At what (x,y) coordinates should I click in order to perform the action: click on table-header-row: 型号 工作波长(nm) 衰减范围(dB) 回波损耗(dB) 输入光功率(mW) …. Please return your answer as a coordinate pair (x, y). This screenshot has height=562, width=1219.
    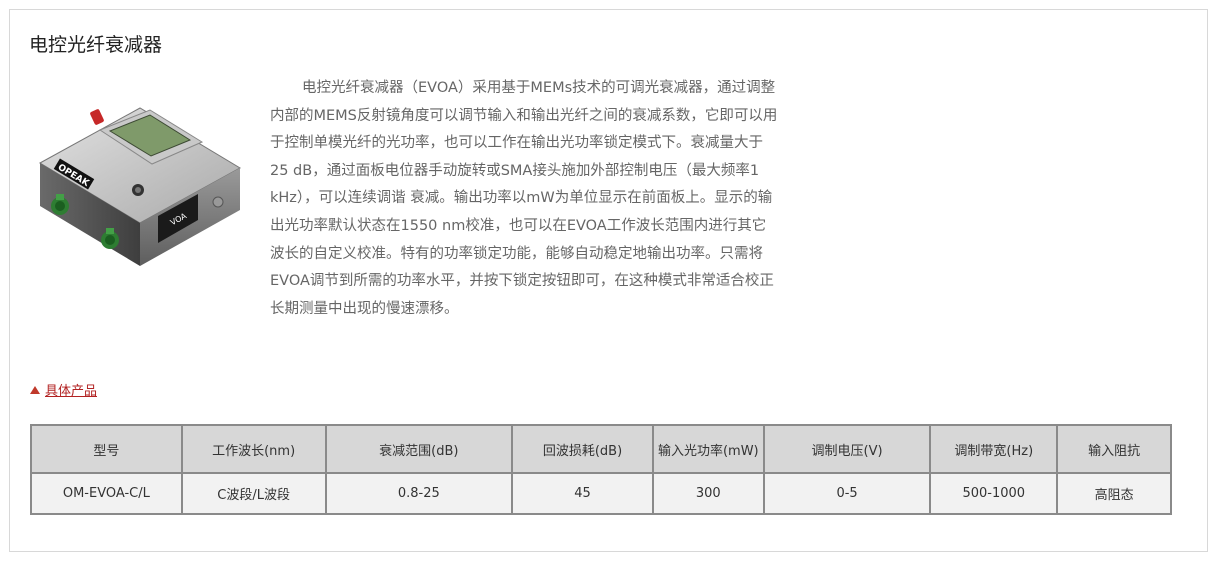
    Looking at the image, I should click on (601, 449).